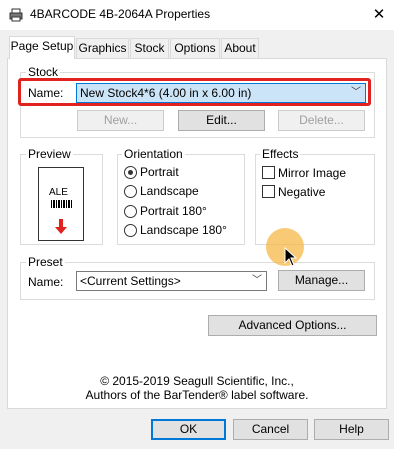 Image resolution: width=394 pixels, height=449 pixels. What do you see at coordinates (45, 262) in the screenshot?
I see `preset-group-title: Preset` at bounding box center [45, 262].